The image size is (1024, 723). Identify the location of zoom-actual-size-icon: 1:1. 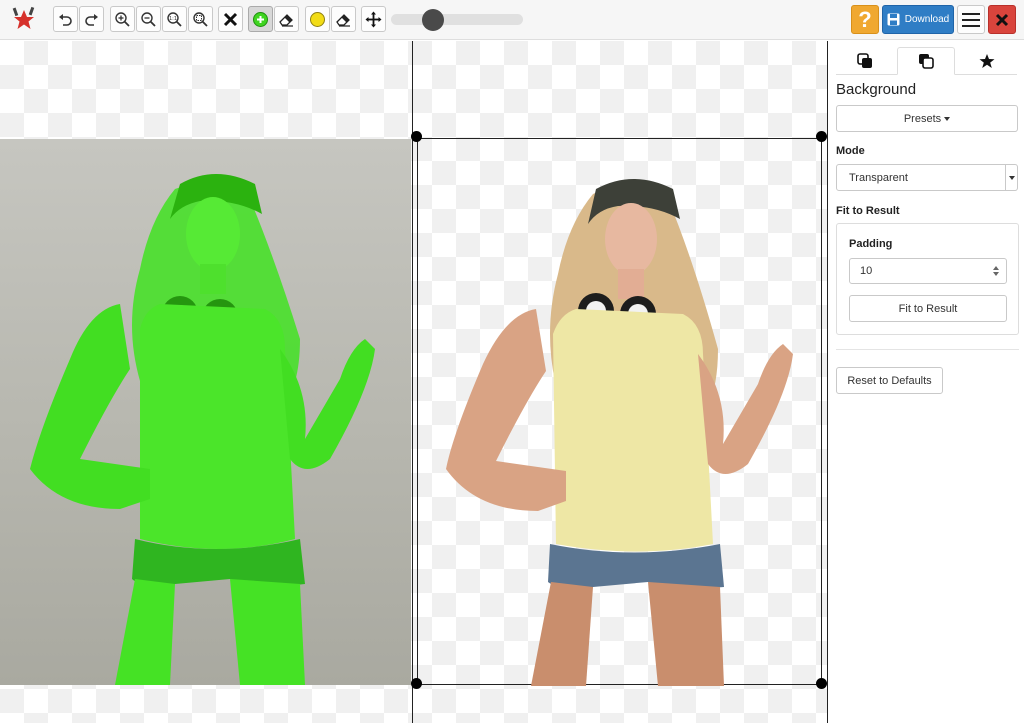
(174, 19).